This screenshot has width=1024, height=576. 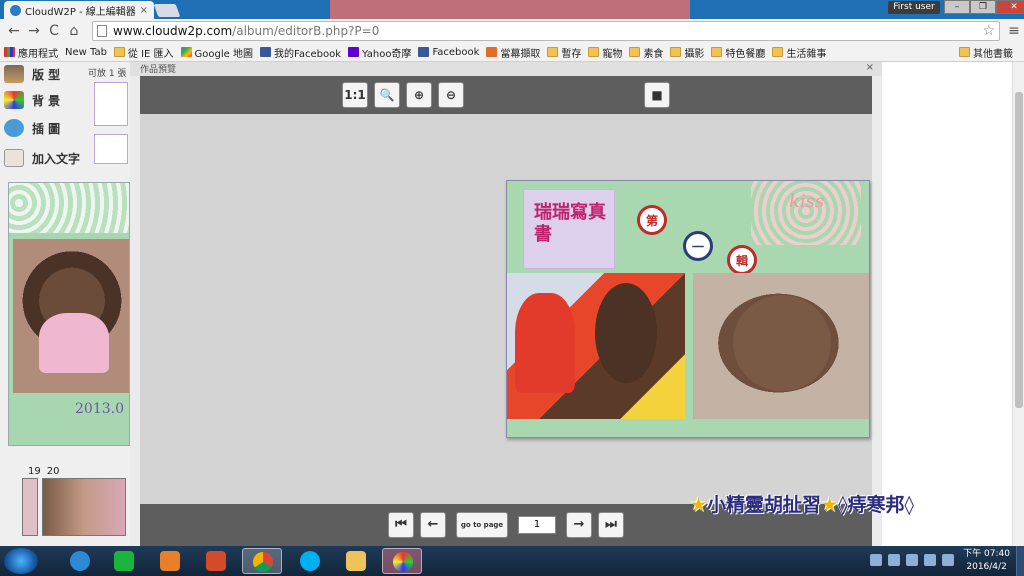 I want to click on taskbar-app-chrome, so click(x=262, y=561).